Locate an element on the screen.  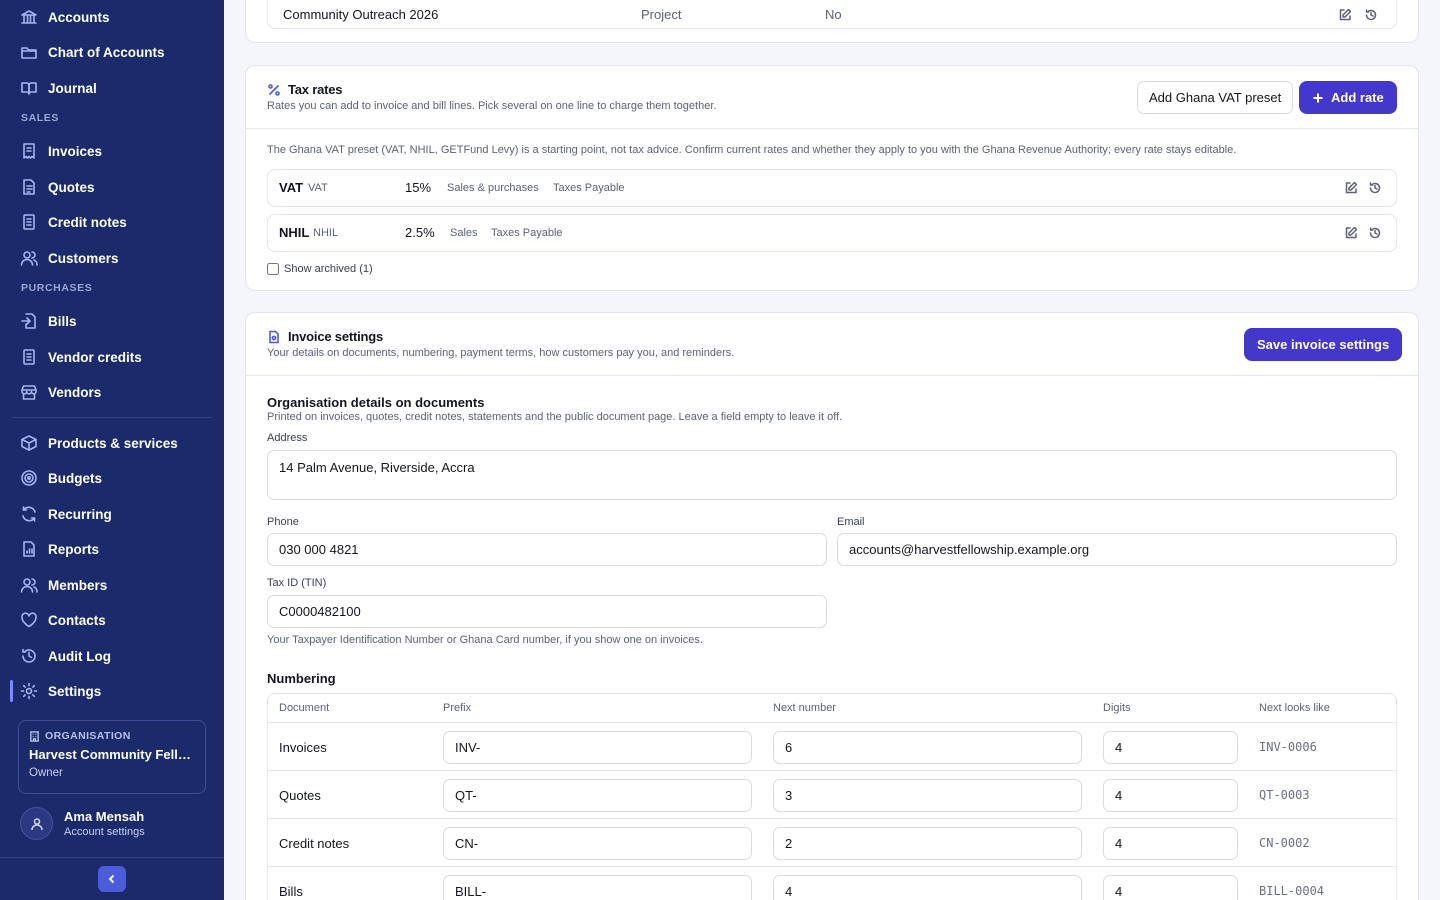
tax-rate-code: VAT is located at coordinates (318, 188).